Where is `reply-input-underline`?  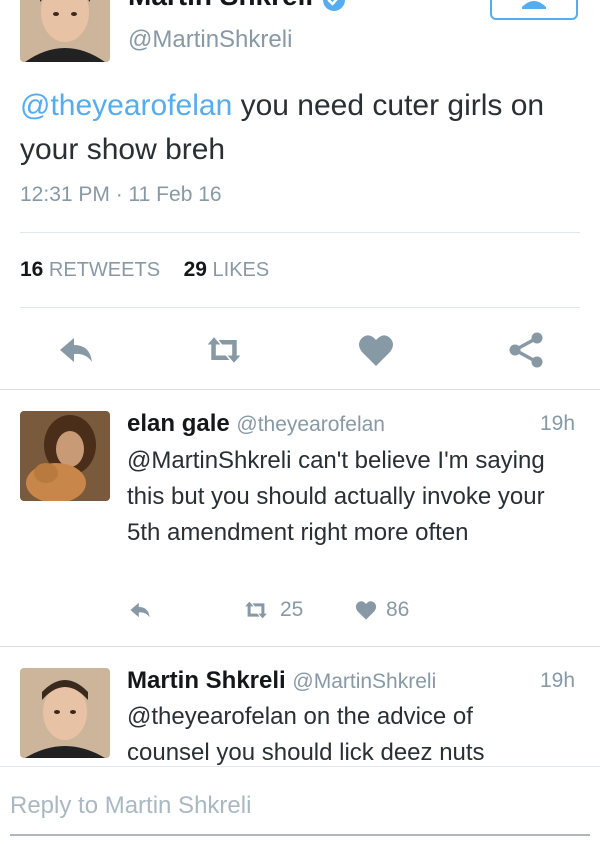 reply-input-underline is located at coordinates (300, 835).